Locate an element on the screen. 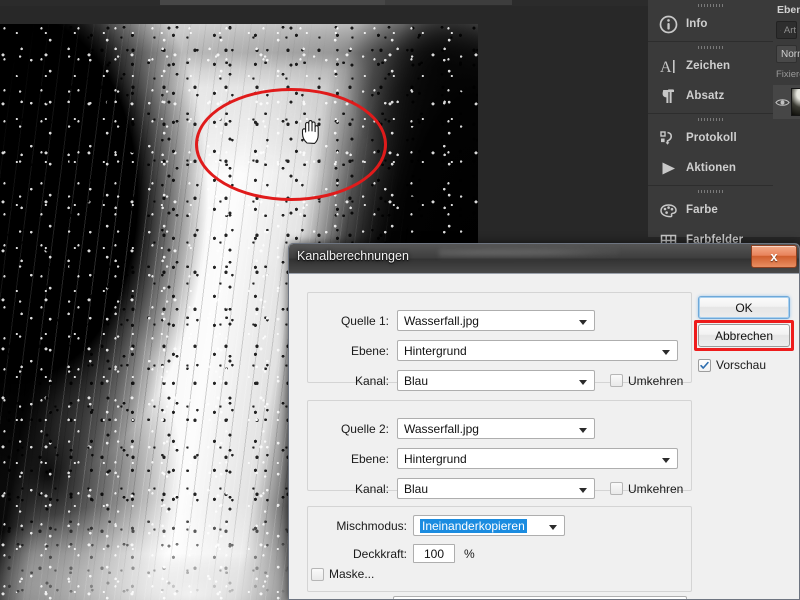 This screenshot has width=800, height=600. source1-umkehren-label: Umkehren is located at coordinates (656, 380).